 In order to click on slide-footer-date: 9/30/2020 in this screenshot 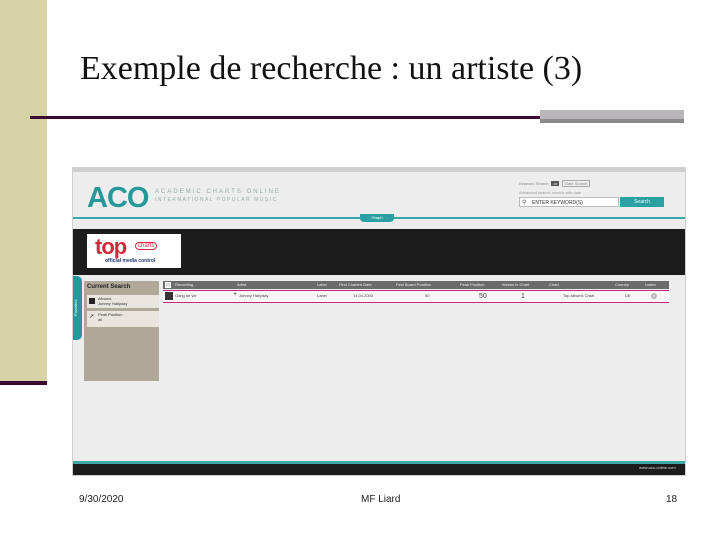, I will do `click(101, 499)`.